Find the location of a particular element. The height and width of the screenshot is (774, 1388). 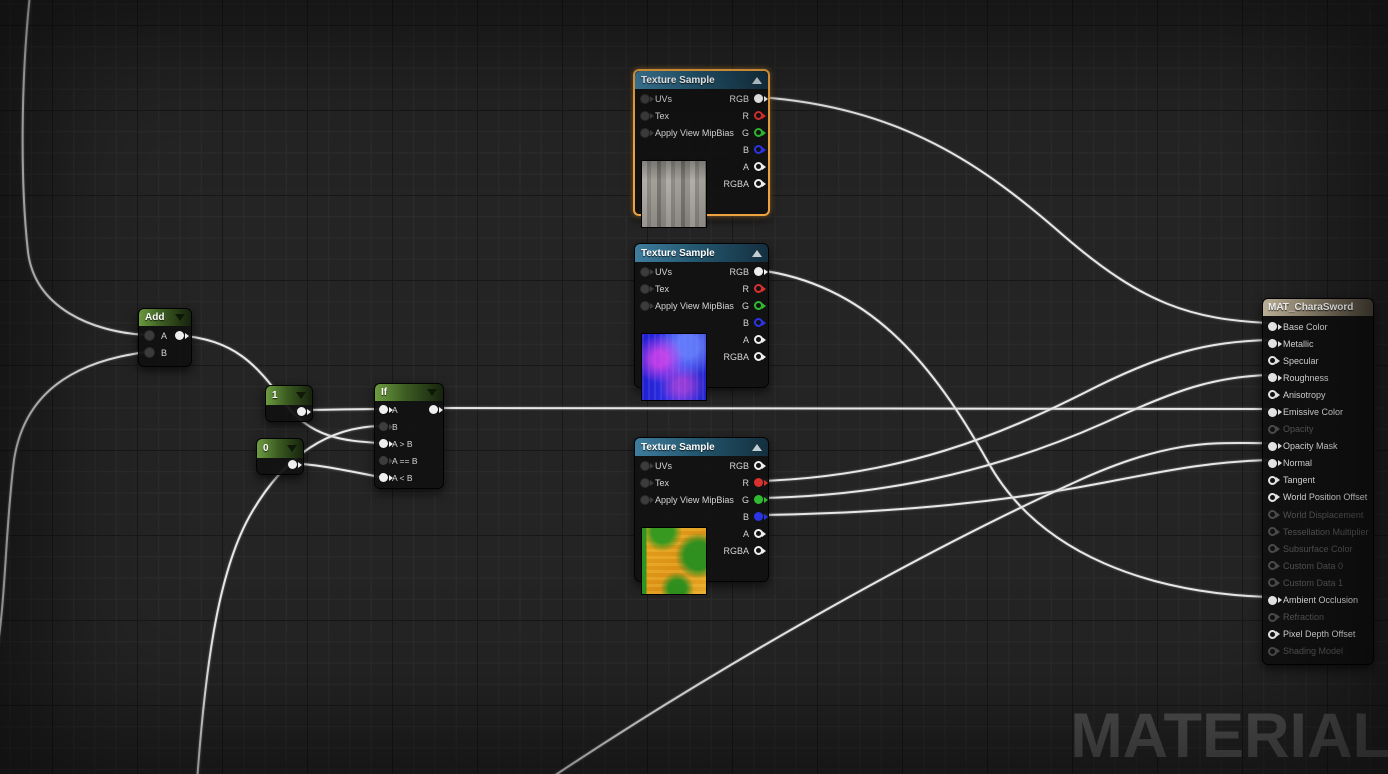

node-header: If is located at coordinates (409, 392).